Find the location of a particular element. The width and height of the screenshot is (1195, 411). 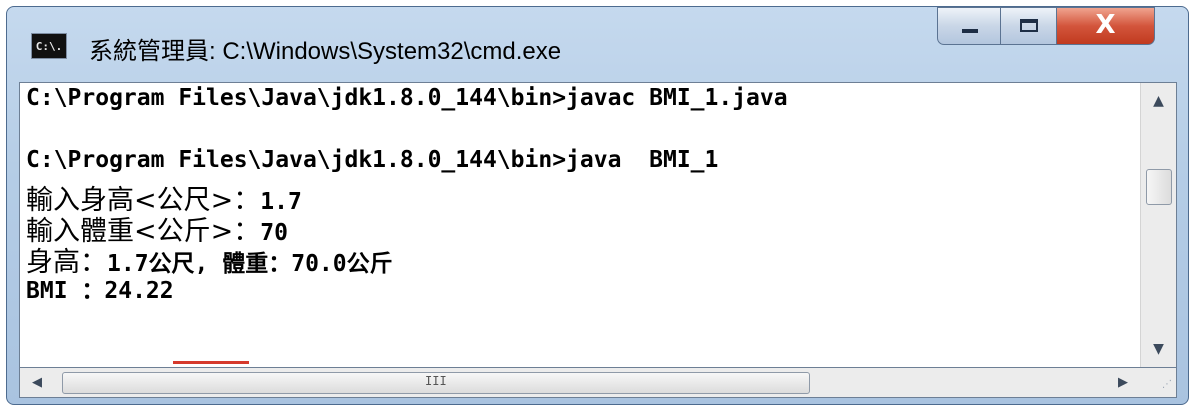

maximize-button is located at coordinates (1029, 26).